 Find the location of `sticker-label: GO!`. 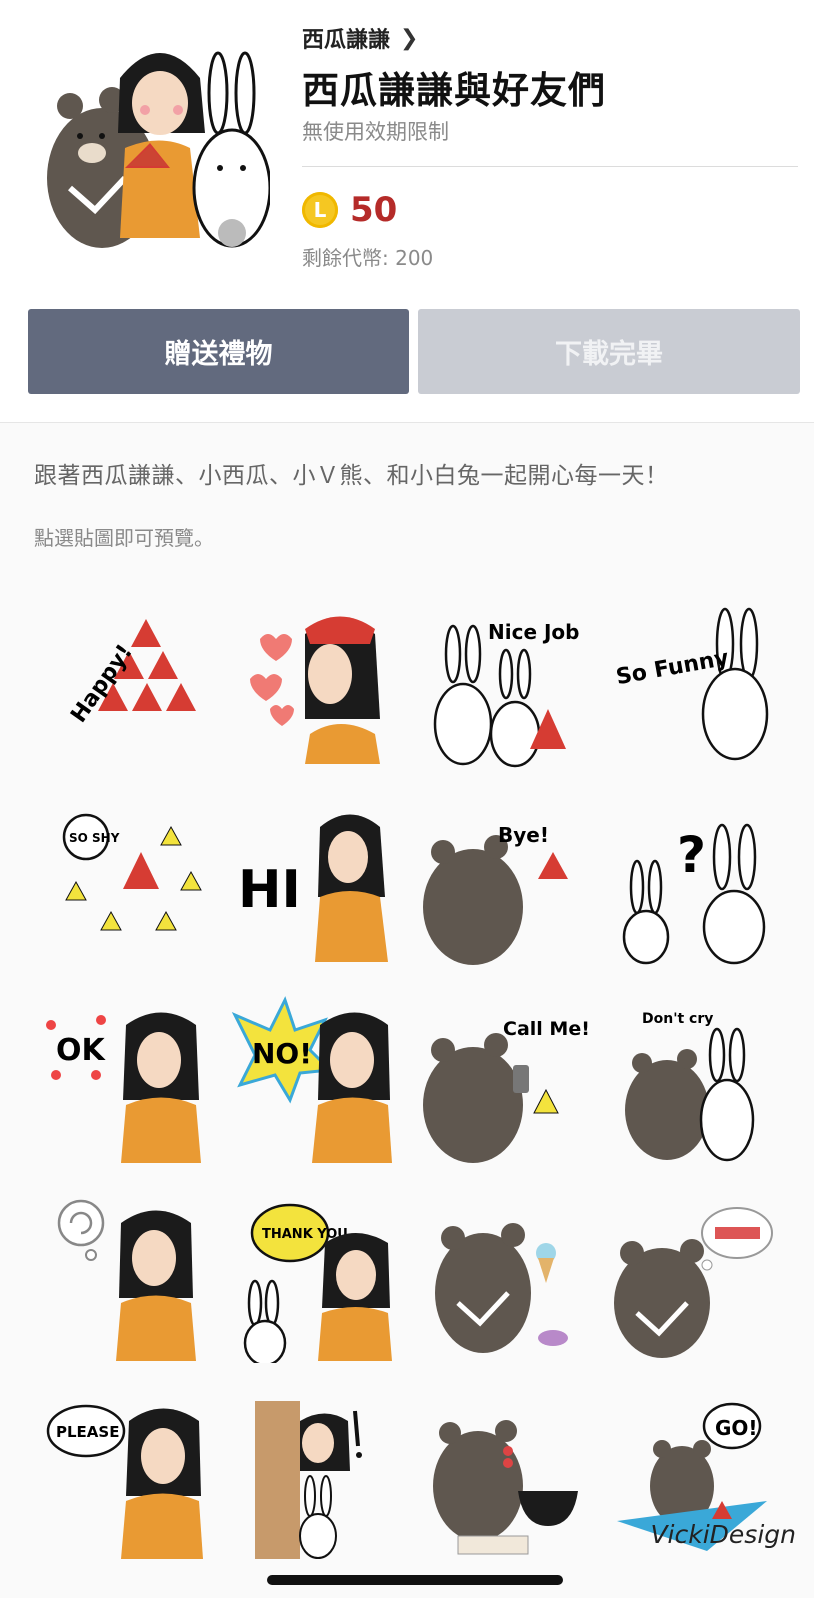

sticker-label: GO! is located at coordinates (736, 1428).